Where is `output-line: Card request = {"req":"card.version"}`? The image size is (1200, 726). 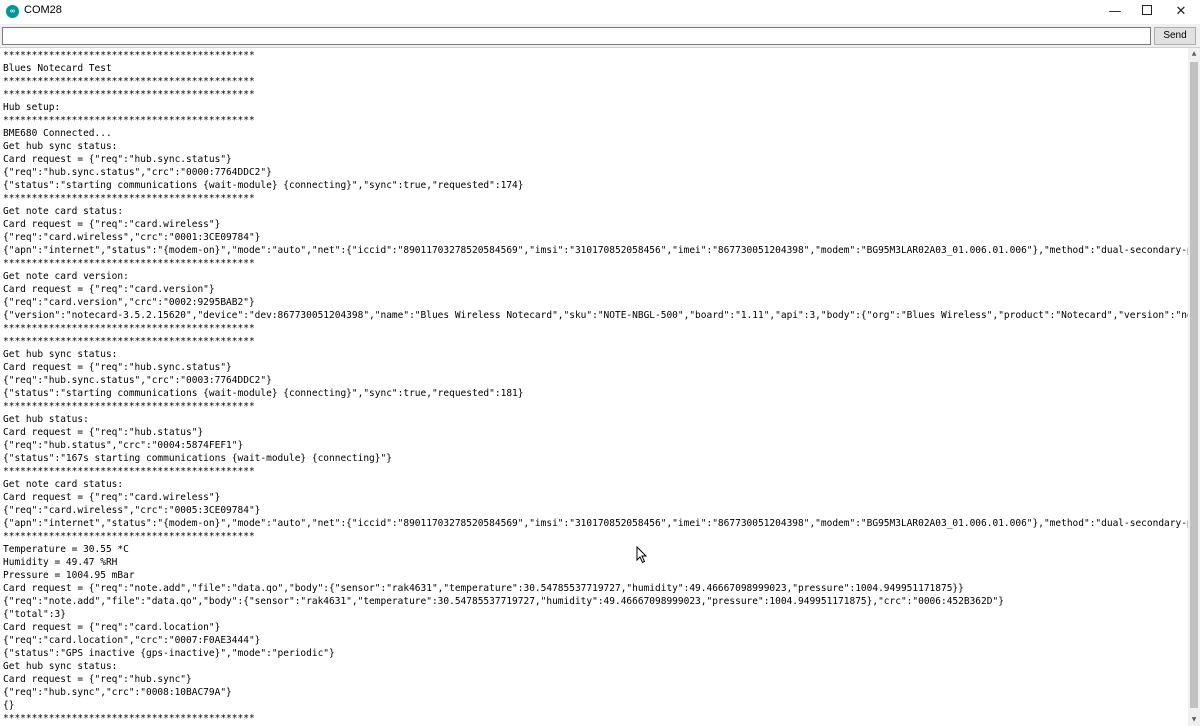
output-line: Card request = {"req":"card.version"} is located at coordinates (109, 289).